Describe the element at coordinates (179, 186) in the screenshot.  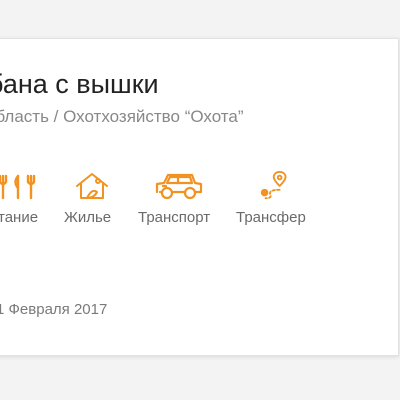
I see `jeep-icon` at that location.